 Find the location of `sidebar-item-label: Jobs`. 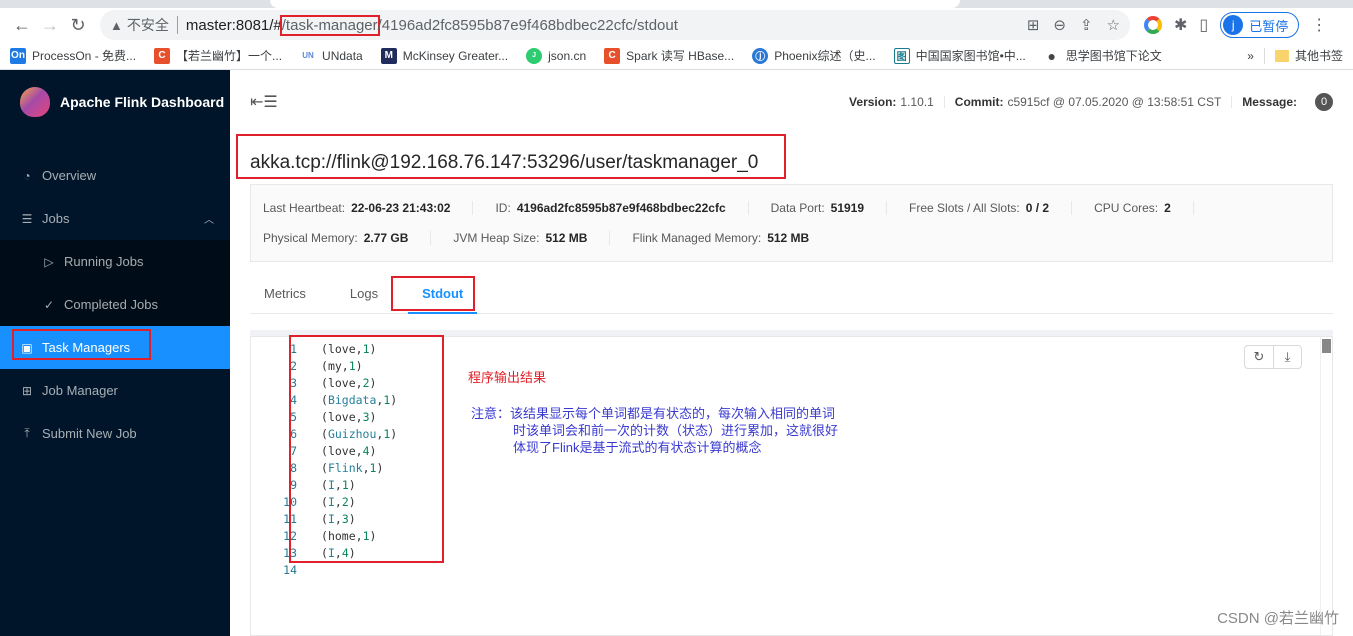

sidebar-item-label: Jobs is located at coordinates (56, 218).